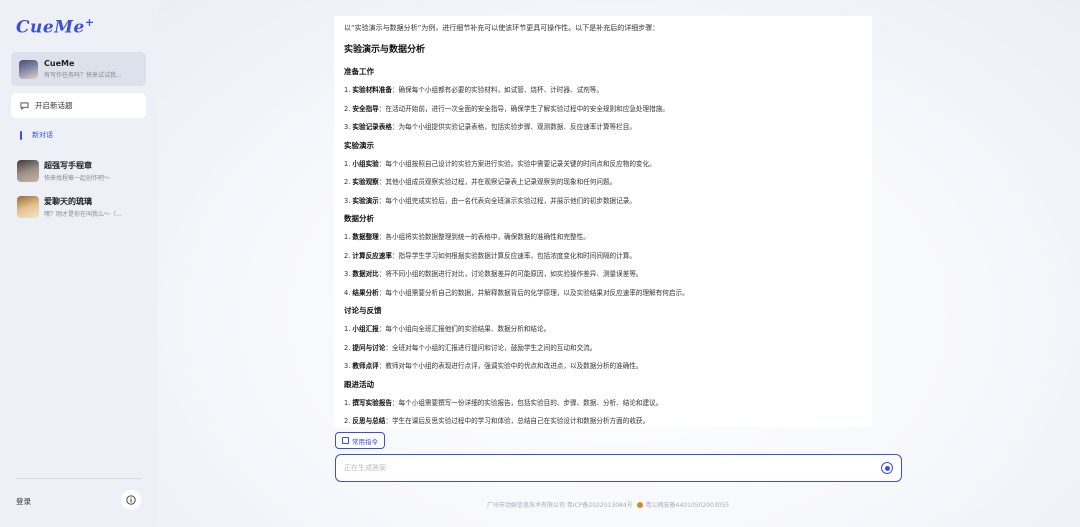 Image resolution: width=1080 pixels, height=527 pixels. What do you see at coordinates (365, 366) in the screenshot?
I see `list-item-title: 教师点评` at bounding box center [365, 366].